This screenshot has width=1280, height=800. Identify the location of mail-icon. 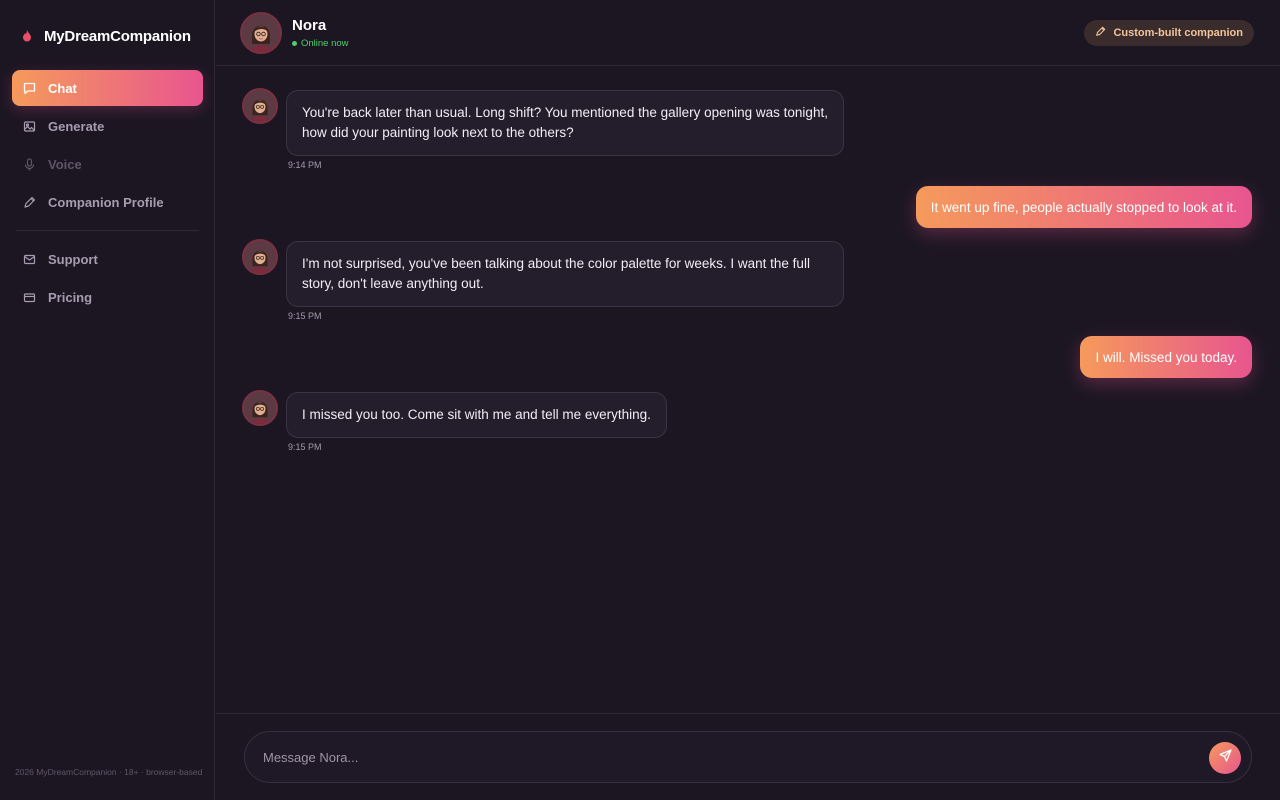
(29, 259).